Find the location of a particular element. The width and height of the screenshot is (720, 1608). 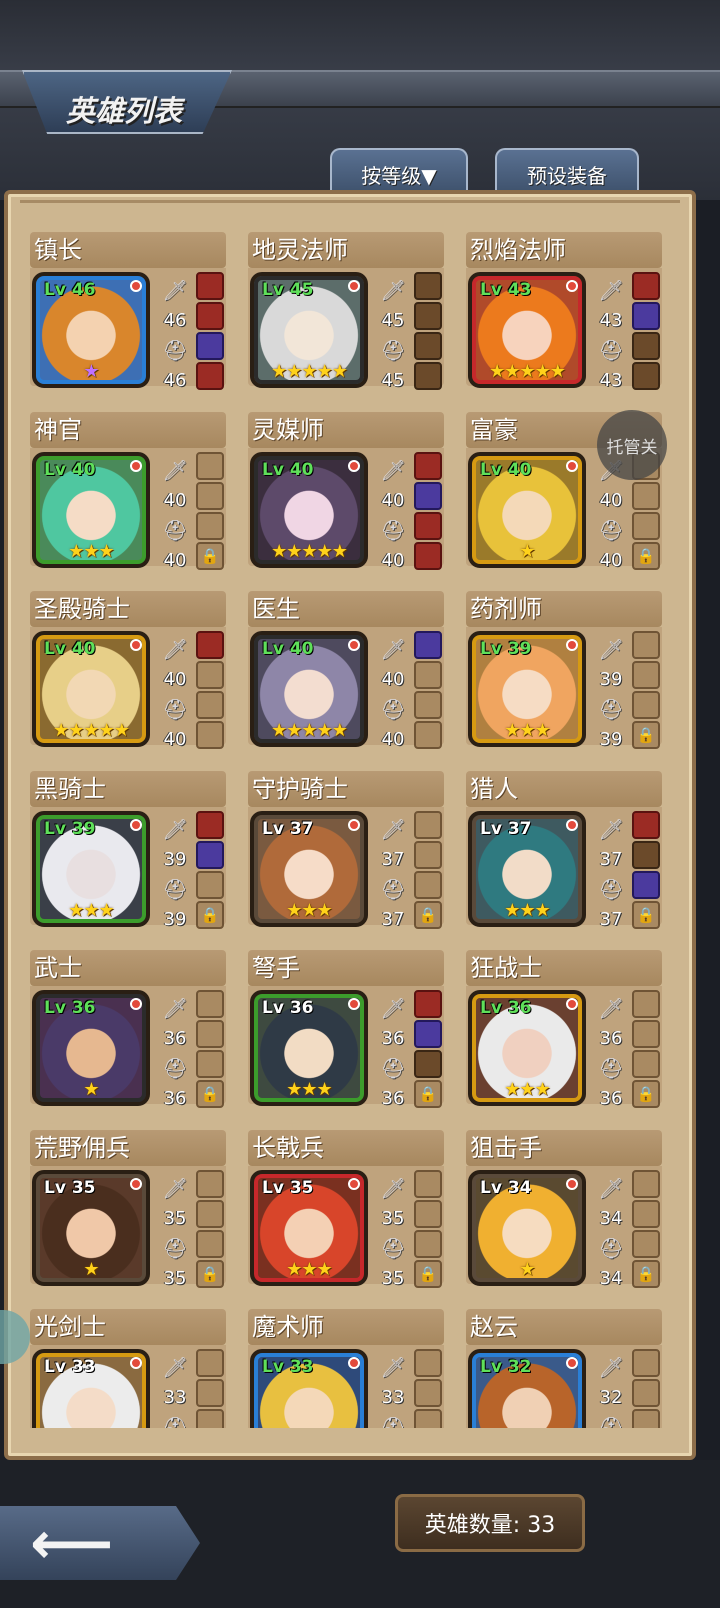

hero-card: 狂战士 Lv 36 ★★★ 🗡 36 ⛑ 36 🔒 is located at coordinates (564, 1031).